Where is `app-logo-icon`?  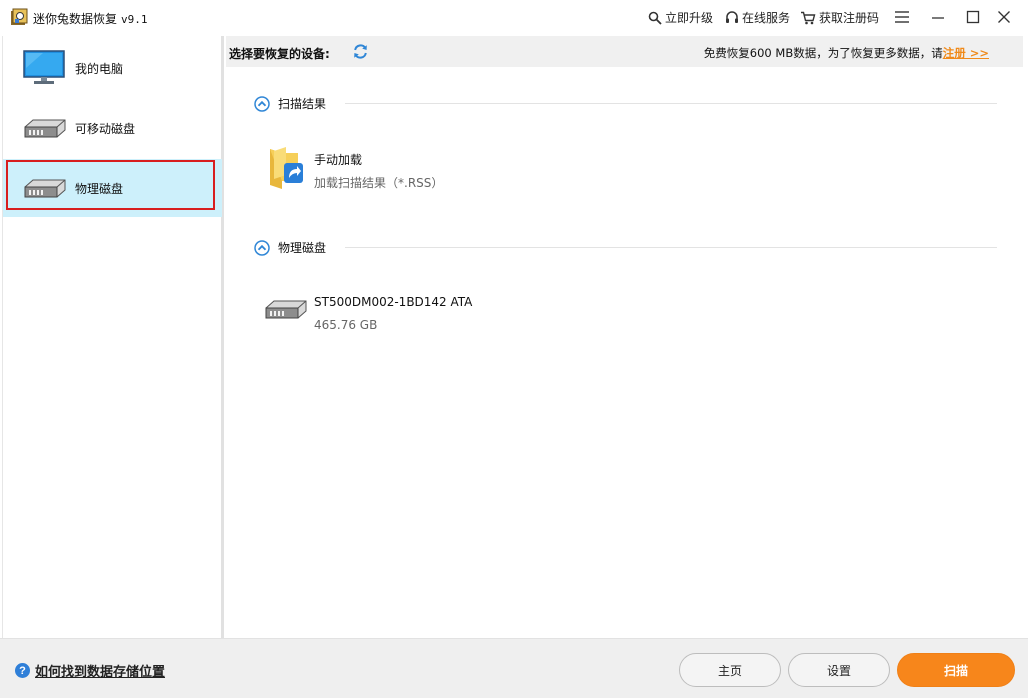 app-logo-icon is located at coordinates (19, 16).